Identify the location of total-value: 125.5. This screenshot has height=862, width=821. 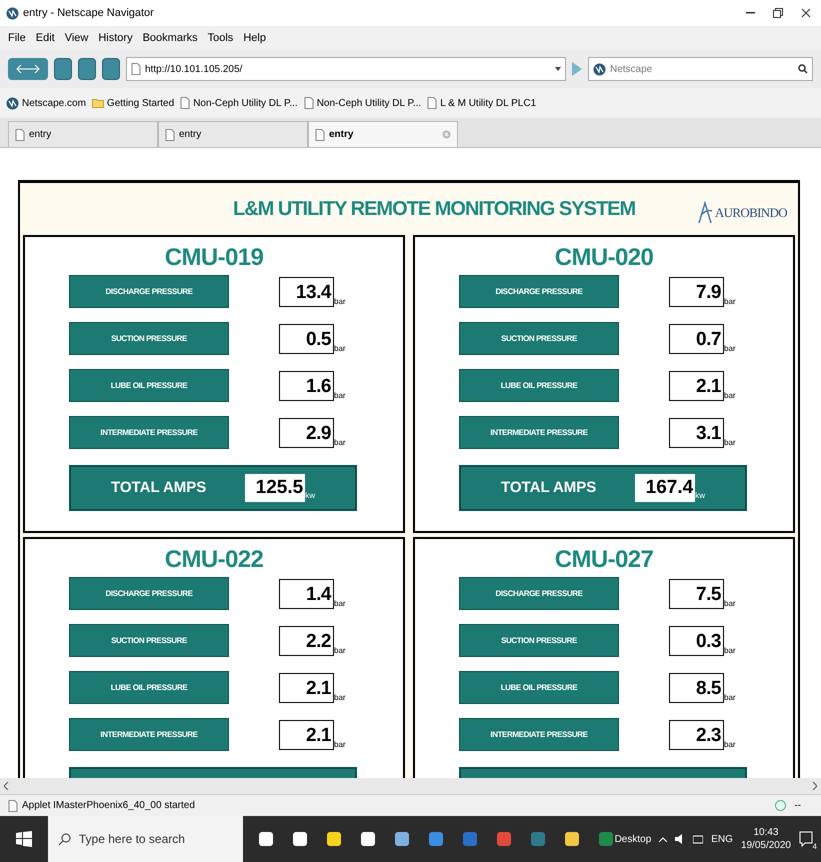
(275, 488).